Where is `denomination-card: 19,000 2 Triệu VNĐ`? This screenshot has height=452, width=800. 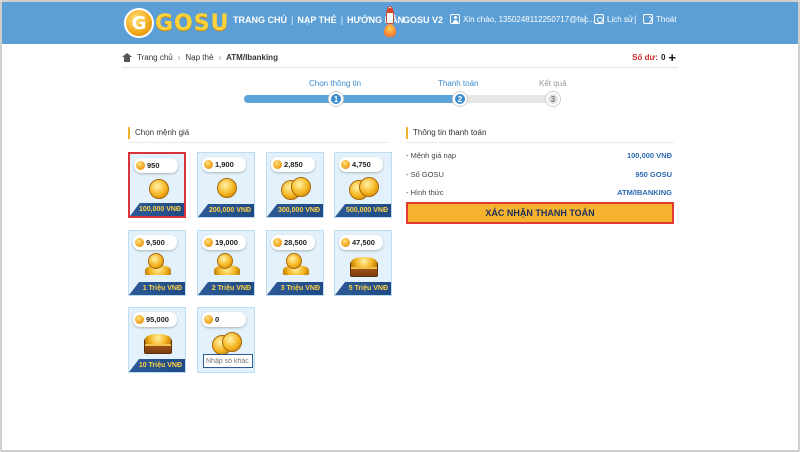
denomination-card: 19,000 2 Triệu VNĐ is located at coordinates (226, 263).